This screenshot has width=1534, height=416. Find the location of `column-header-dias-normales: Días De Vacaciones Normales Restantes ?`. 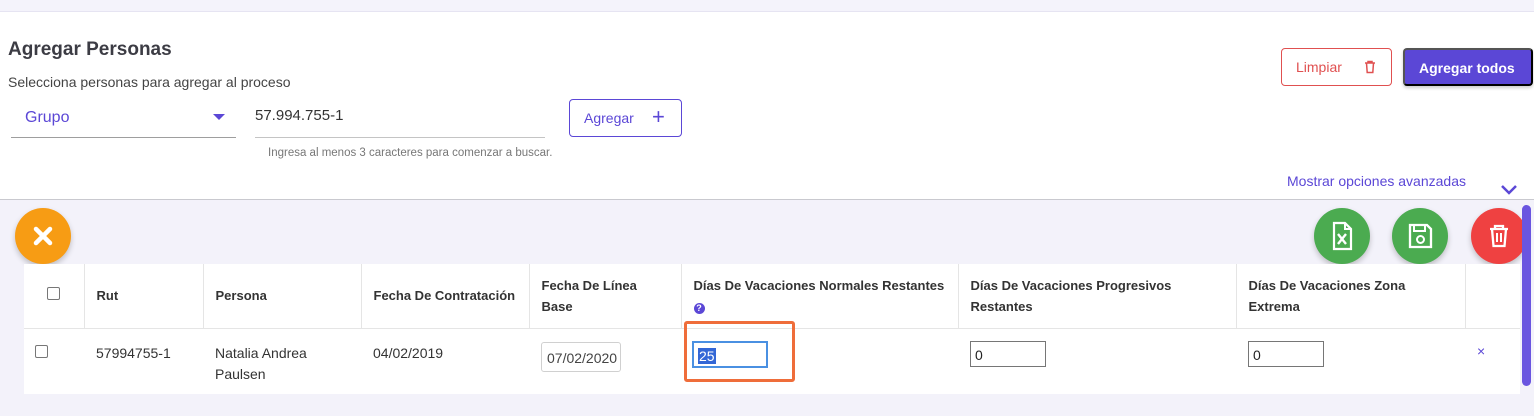

column-header-dias-normales: Días De Vacaciones Normales Restantes ? is located at coordinates (820, 296).